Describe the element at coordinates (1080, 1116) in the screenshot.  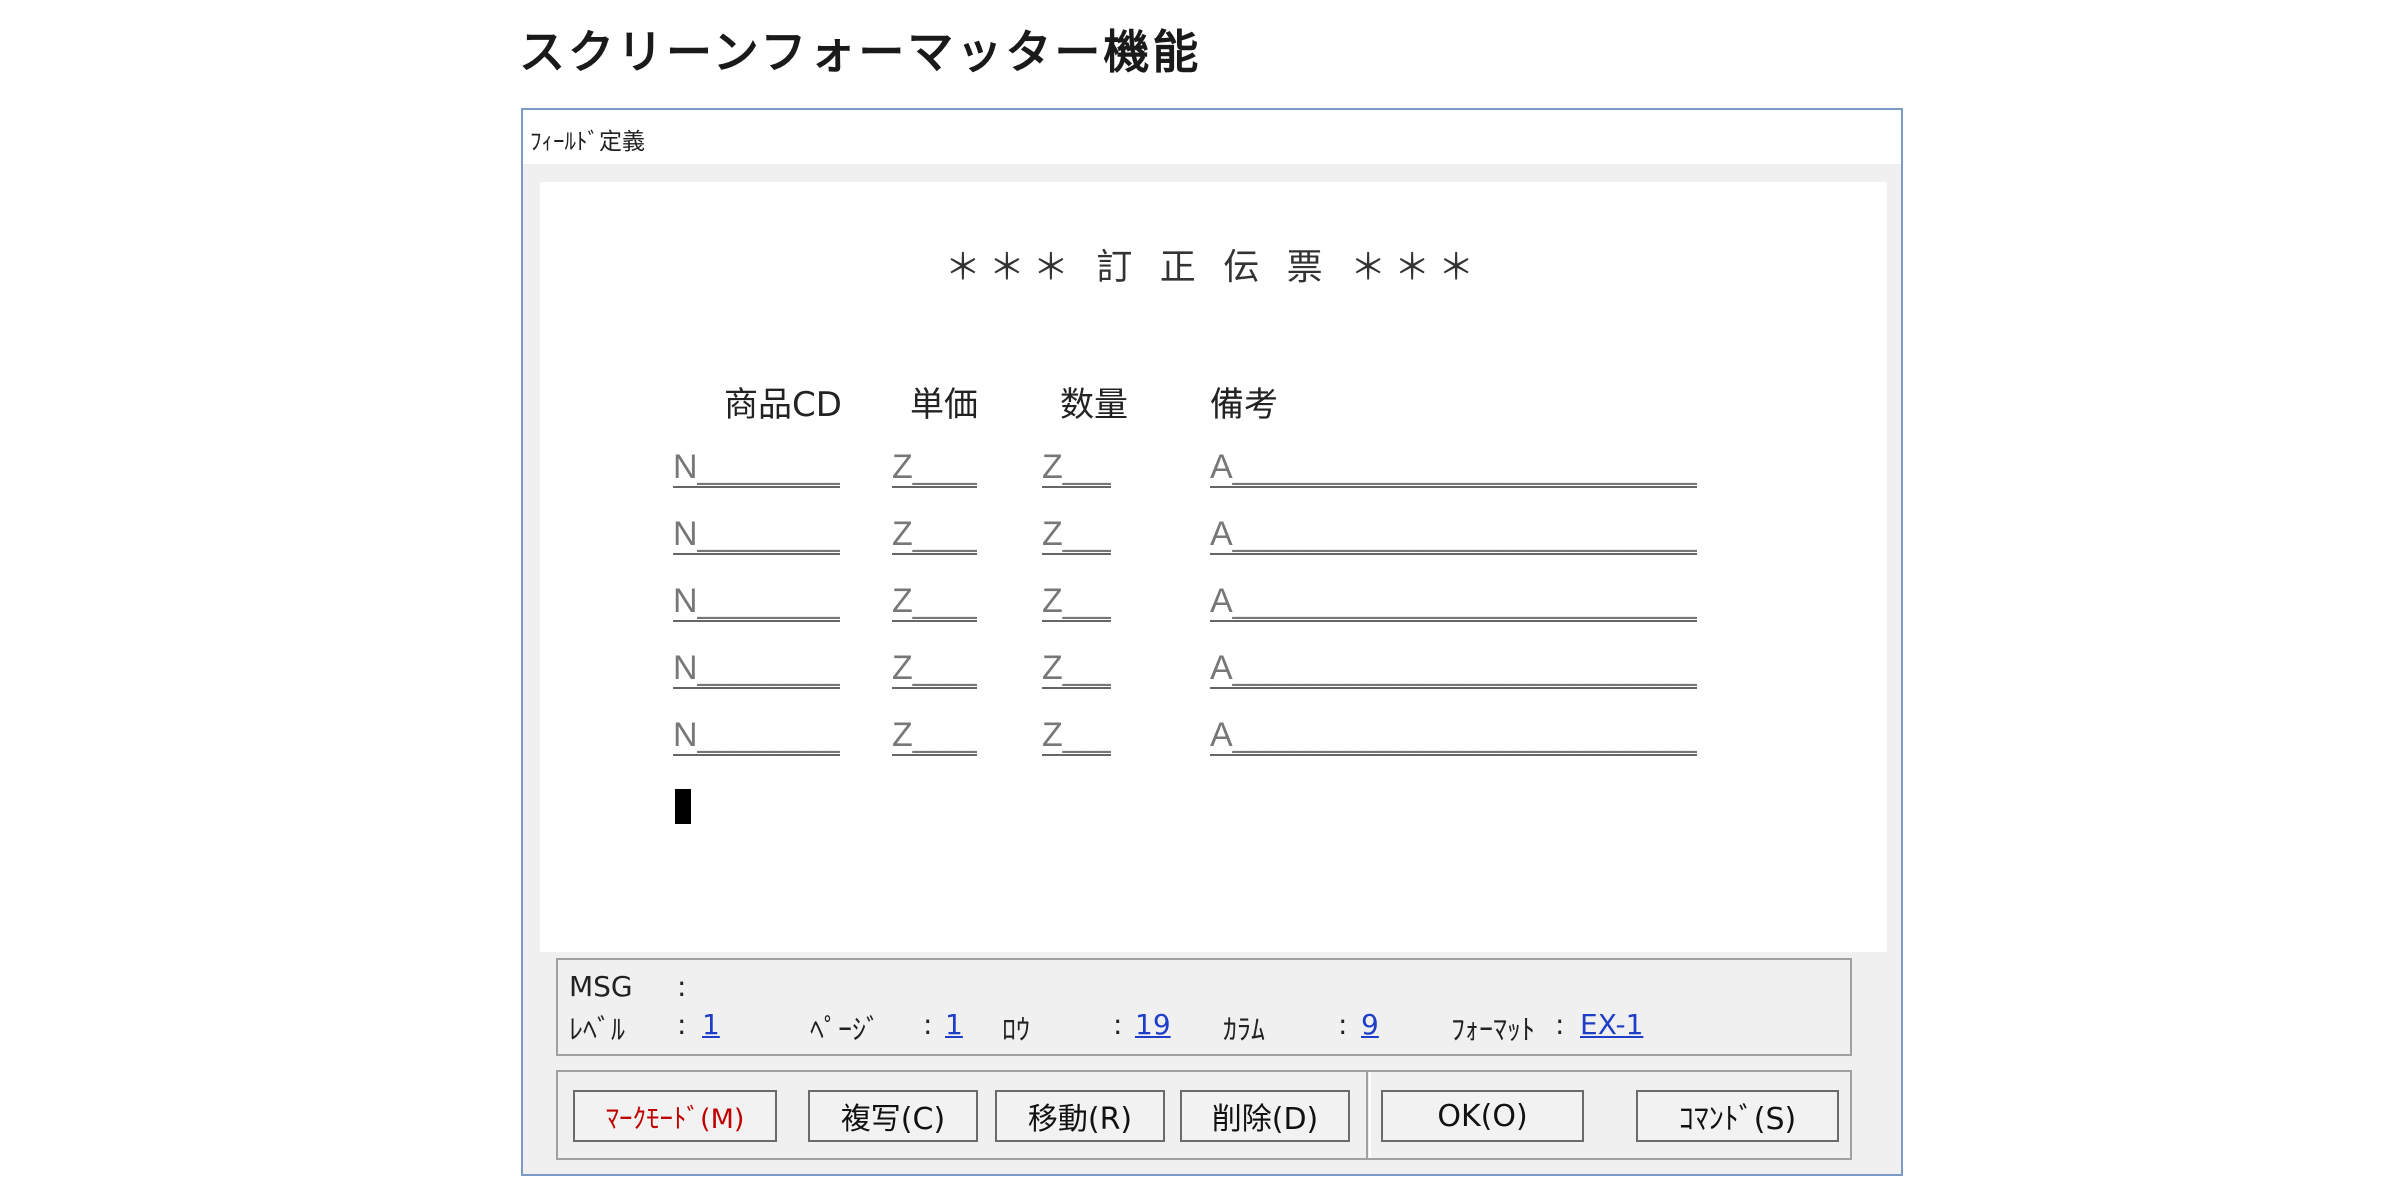
I see `move-button: 移動(R)` at that location.